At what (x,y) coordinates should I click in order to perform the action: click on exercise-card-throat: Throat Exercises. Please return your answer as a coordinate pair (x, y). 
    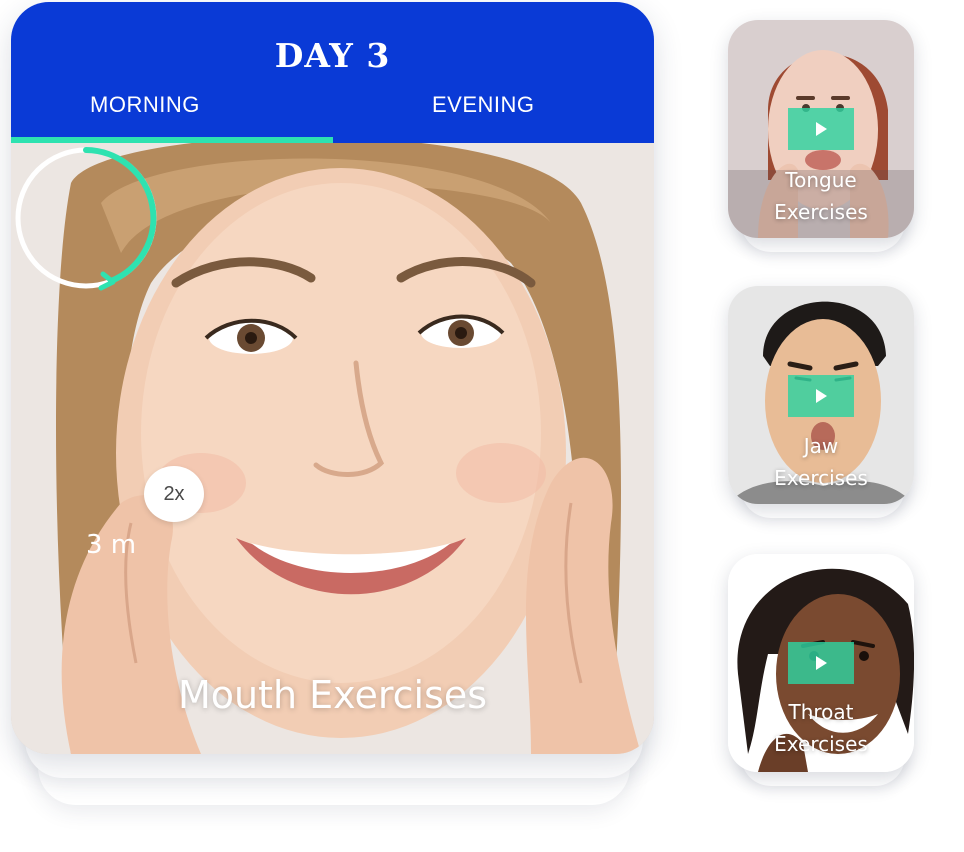
    Looking at the image, I should click on (821, 663).